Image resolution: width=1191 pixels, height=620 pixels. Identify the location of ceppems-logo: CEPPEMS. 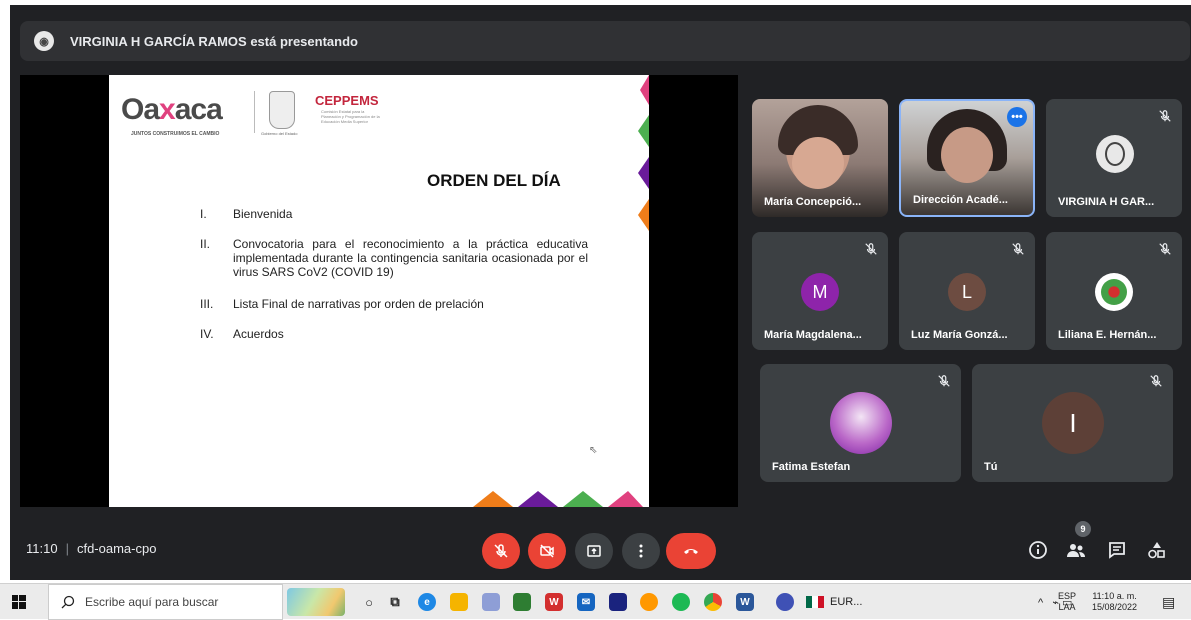
(347, 100).